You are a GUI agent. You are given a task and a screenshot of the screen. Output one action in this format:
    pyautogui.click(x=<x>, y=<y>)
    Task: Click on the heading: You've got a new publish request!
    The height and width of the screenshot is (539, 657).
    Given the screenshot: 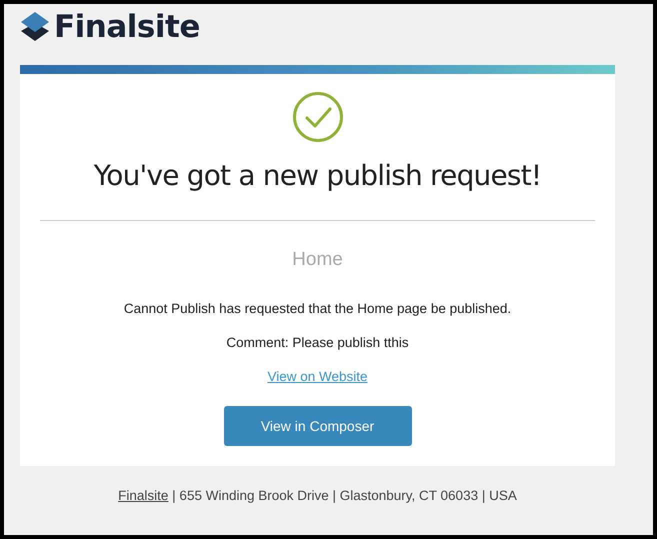 What is the action you would take?
    pyautogui.click(x=318, y=175)
    